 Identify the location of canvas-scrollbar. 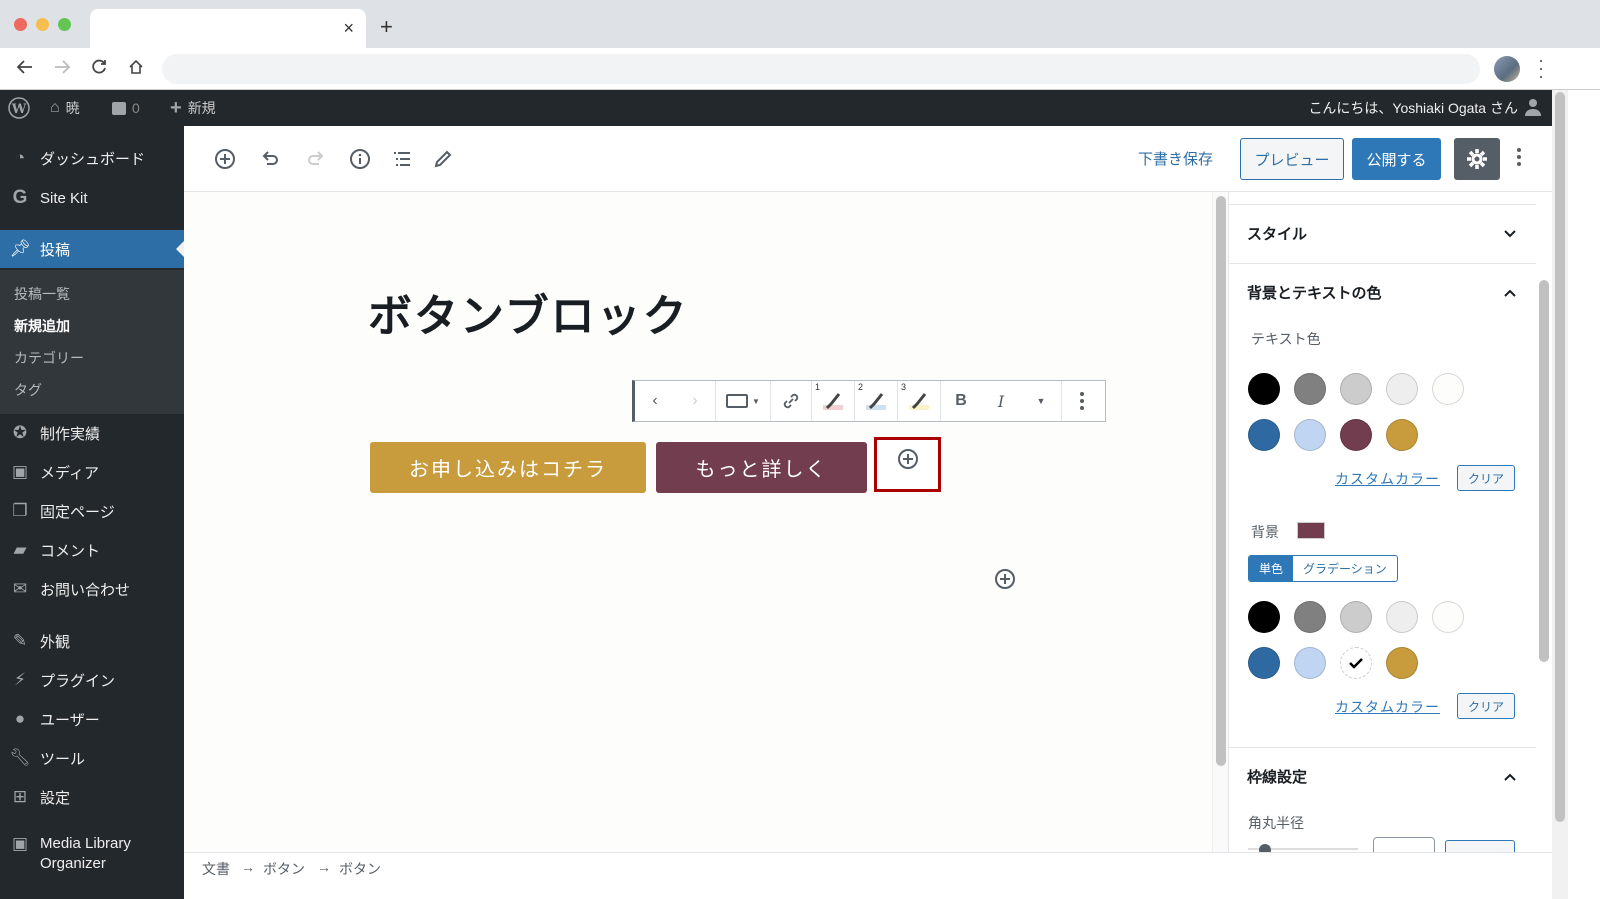
(1220, 522).